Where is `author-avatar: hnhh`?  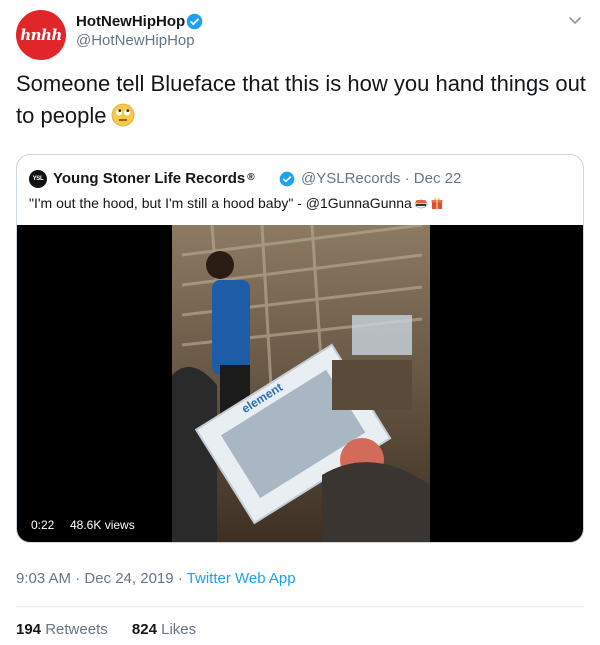 author-avatar: hnhh is located at coordinates (41, 35).